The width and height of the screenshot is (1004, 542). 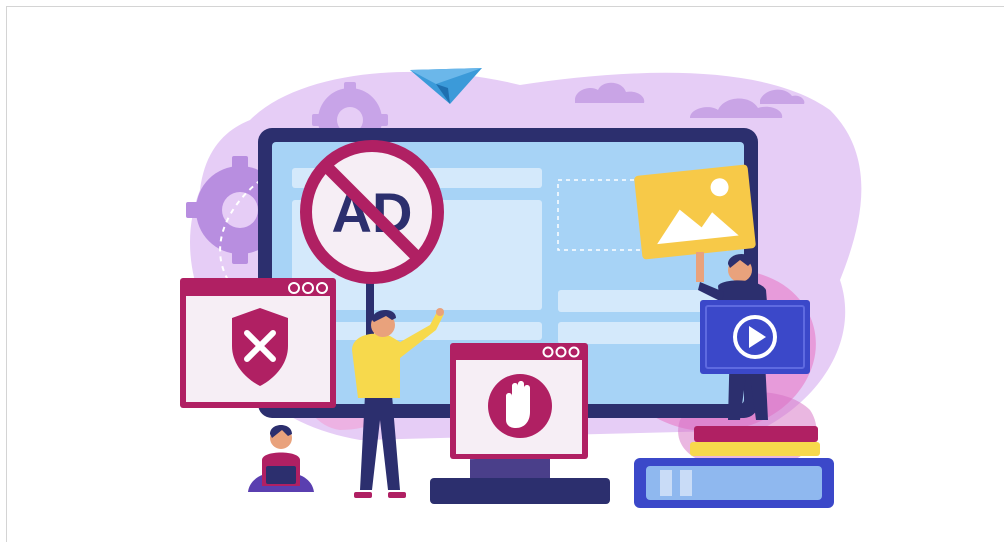 I want to click on stop-hand-icon, so click(x=520, y=406).